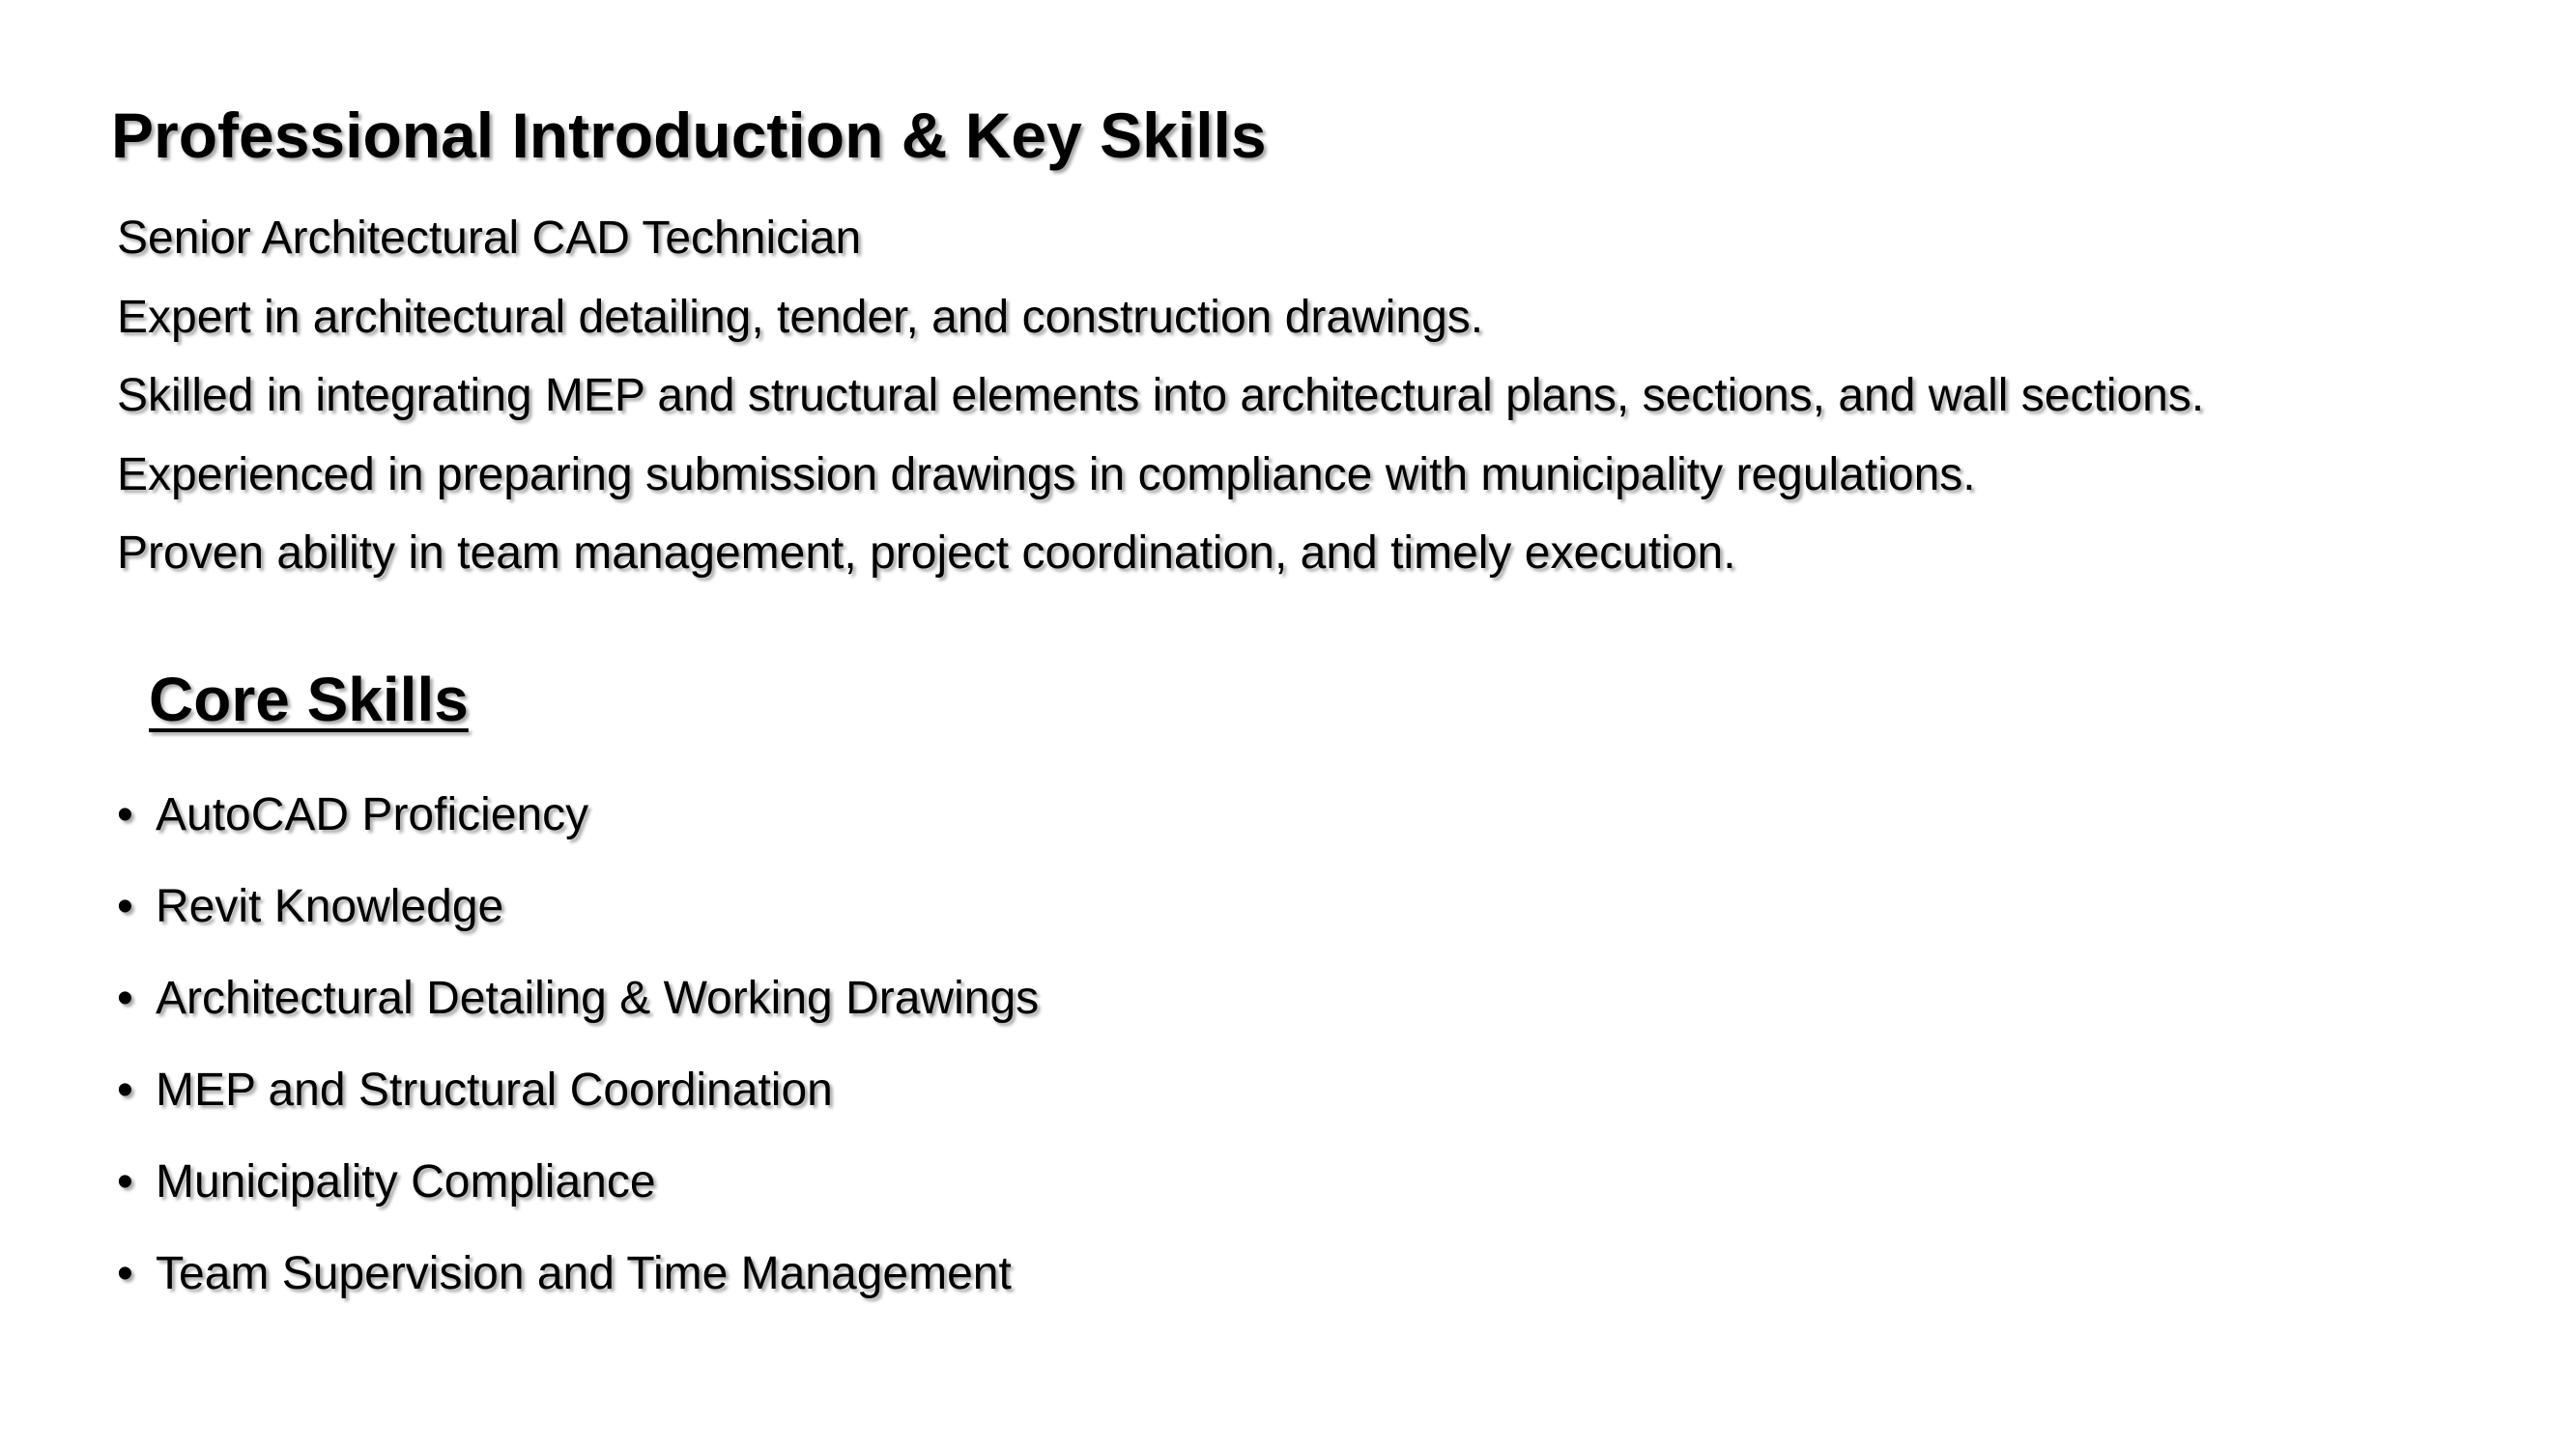 This screenshot has width=2576, height=1449. I want to click on intro-line-role: Senior Architectural CAD Technician, so click(490, 238).